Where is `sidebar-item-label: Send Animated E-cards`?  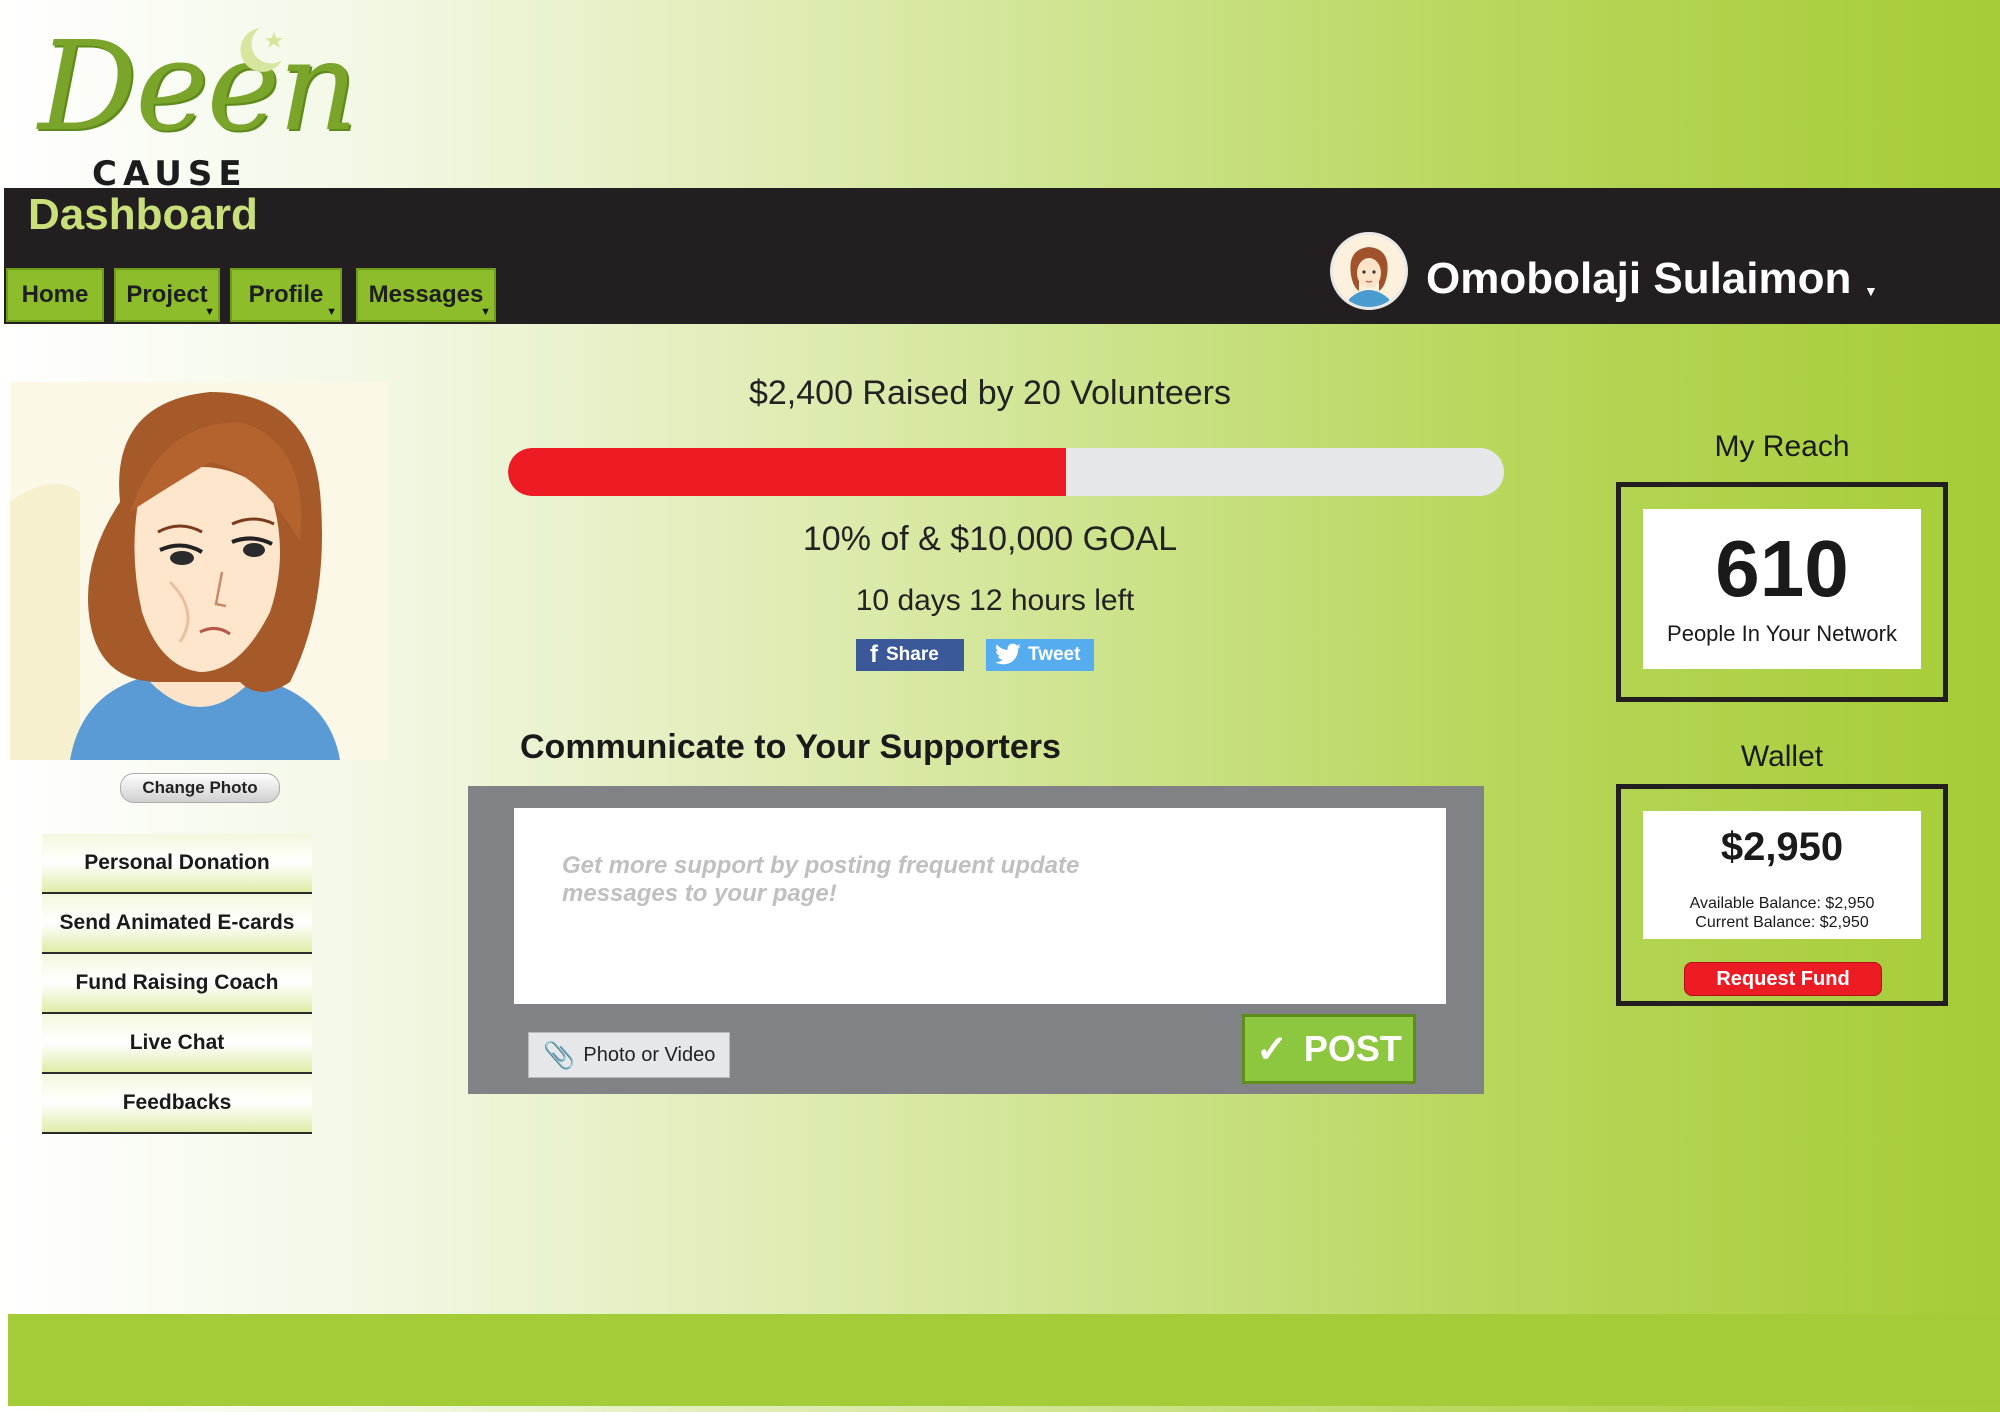
sidebar-item-label: Send Animated E-cards is located at coordinates (177, 922).